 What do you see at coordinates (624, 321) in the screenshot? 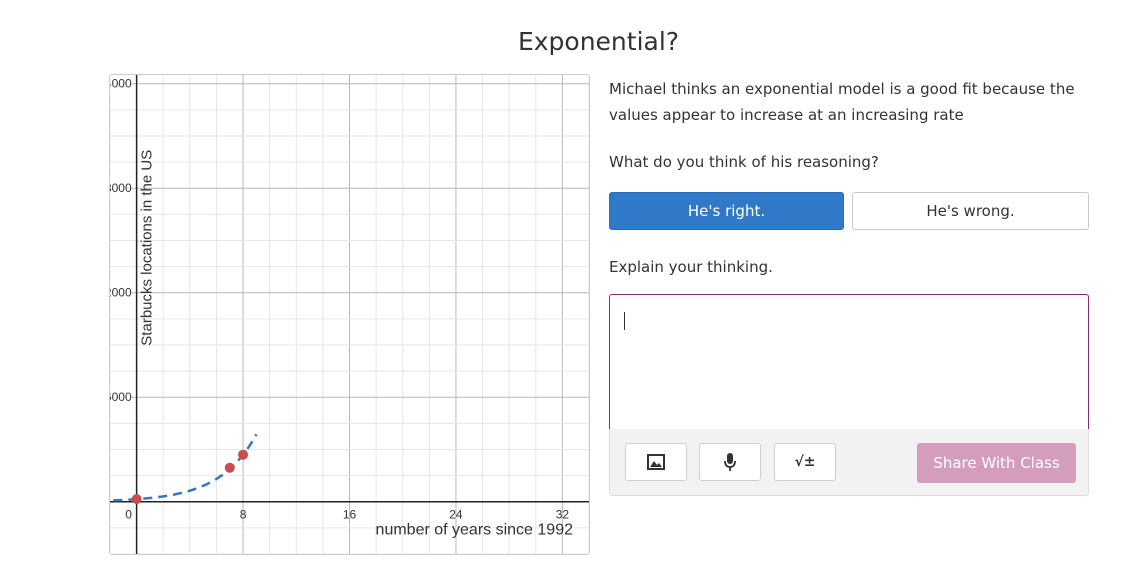
I see `text-caret` at bounding box center [624, 321].